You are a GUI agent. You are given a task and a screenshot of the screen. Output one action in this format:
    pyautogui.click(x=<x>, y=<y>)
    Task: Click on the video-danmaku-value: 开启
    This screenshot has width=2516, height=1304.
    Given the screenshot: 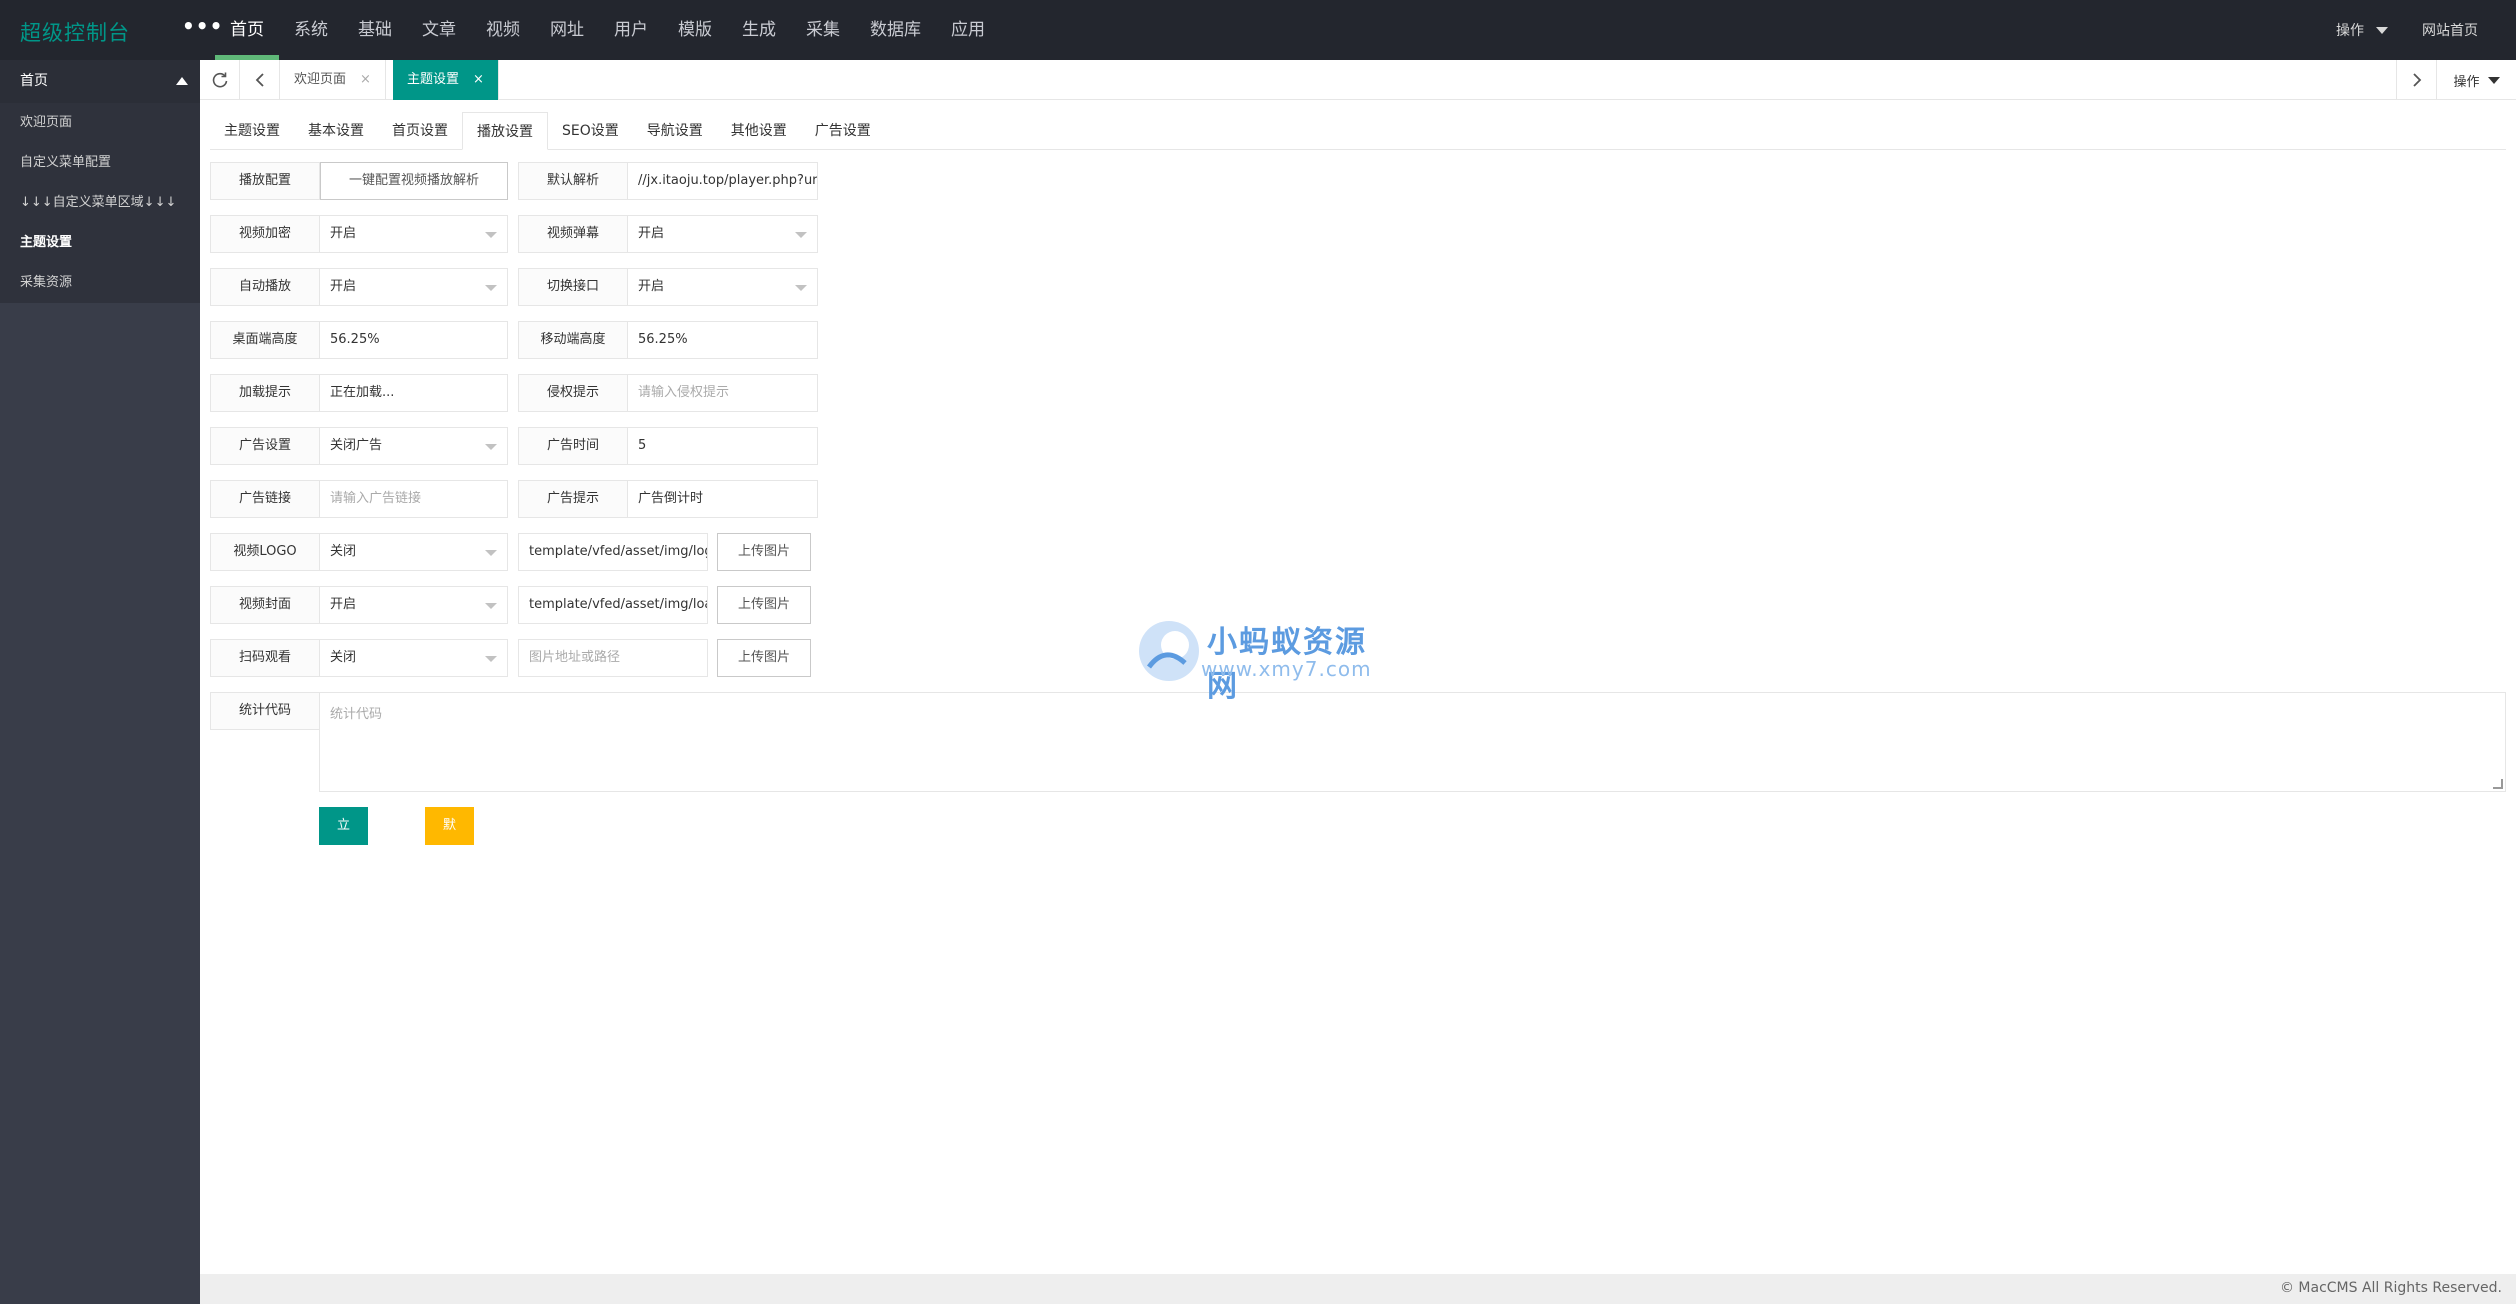 What is the action you would take?
    pyautogui.click(x=651, y=233)
    